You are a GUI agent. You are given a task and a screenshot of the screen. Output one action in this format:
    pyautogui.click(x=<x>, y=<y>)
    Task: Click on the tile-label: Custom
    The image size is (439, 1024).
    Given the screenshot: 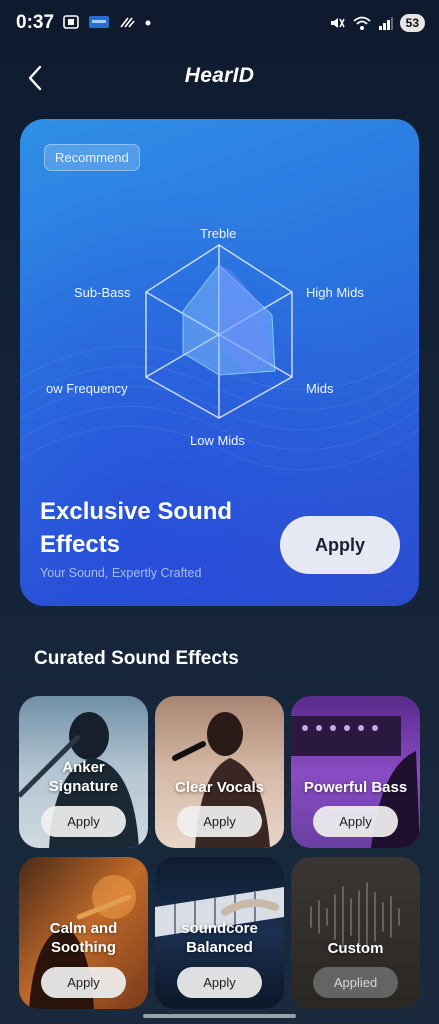 What is the action you would take?
    pyautogui.click(x=355, y=948)
    